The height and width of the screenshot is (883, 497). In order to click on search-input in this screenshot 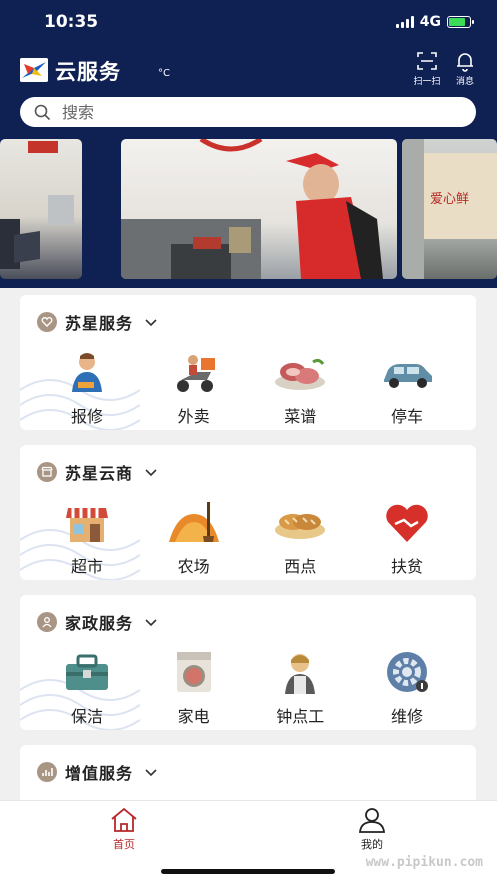, I will do `click(262, 112)`.